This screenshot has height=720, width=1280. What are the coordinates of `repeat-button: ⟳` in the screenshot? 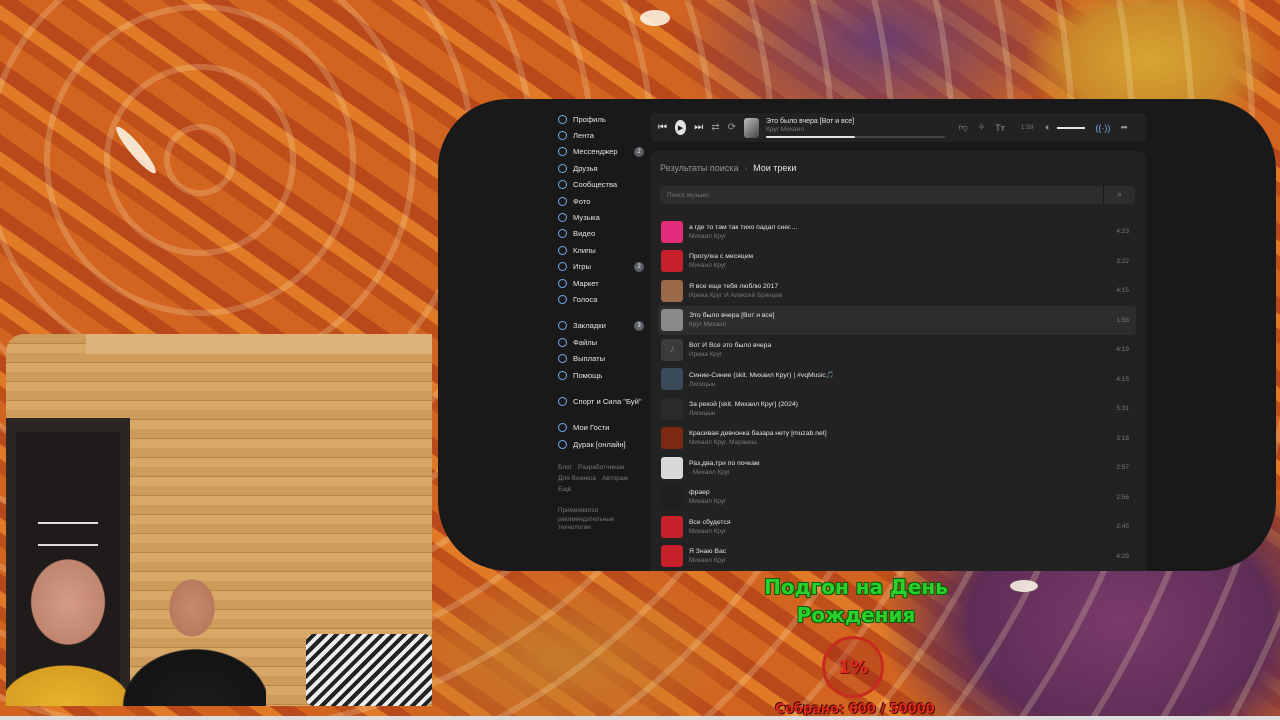 It's located at (732, 127).